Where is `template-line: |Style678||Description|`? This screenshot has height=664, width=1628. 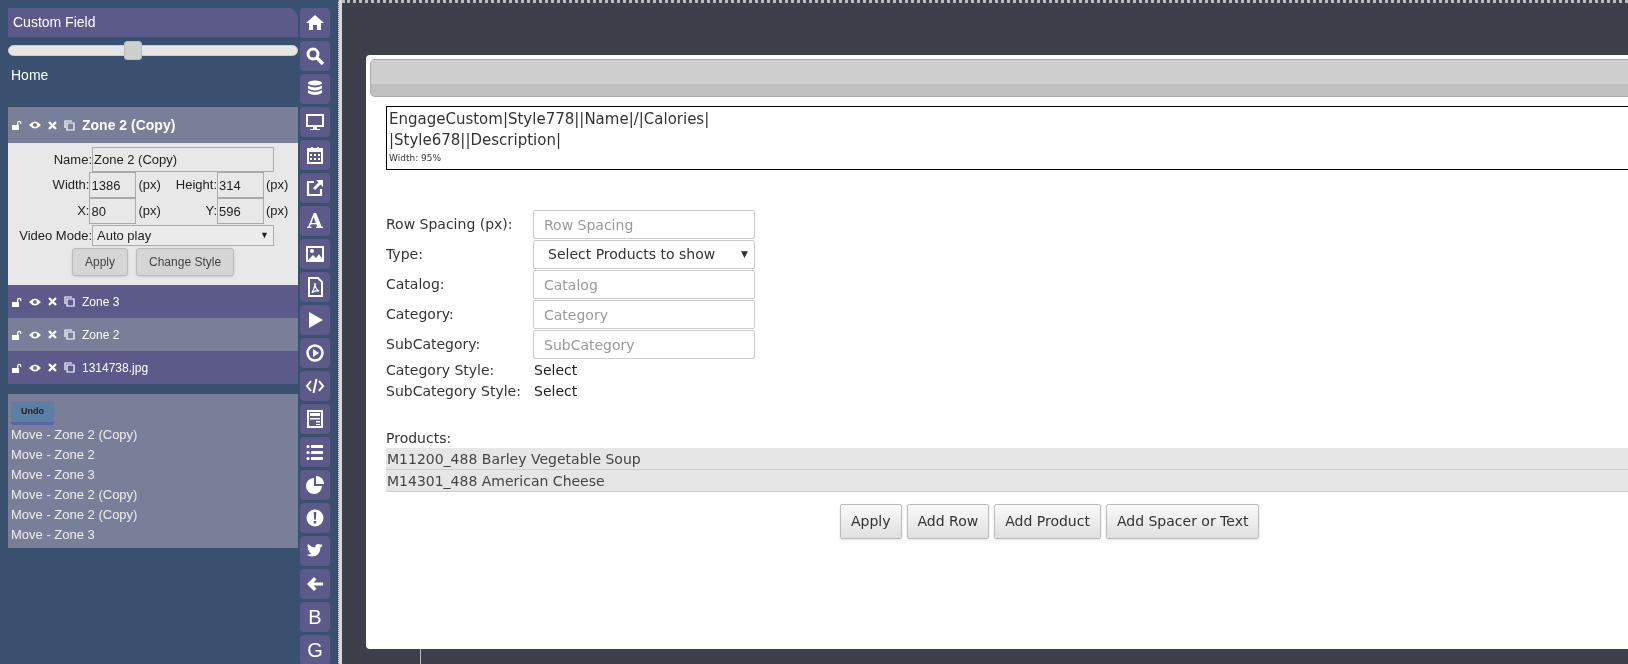 template-line: |Style678||Description| is located at coordinates (475, 140).